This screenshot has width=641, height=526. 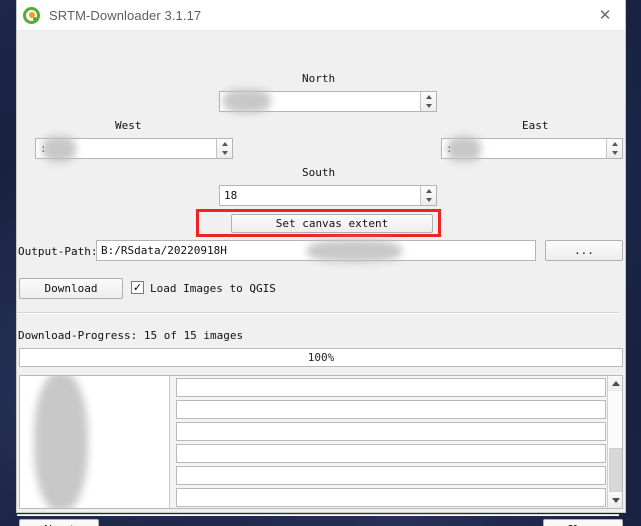 What do you see at coordinates (614, 144) in the screenshot?
I see `east-spinner-up-icon` at bounding box center [614, 144].